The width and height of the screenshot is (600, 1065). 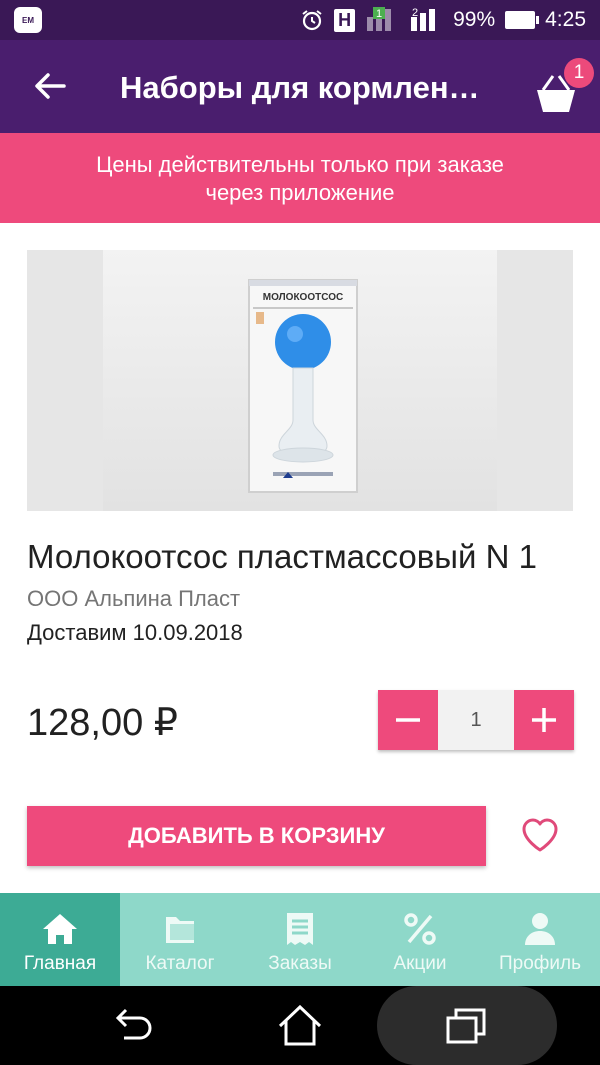 I want to click on battery-icon, so click(x=522, y=20).